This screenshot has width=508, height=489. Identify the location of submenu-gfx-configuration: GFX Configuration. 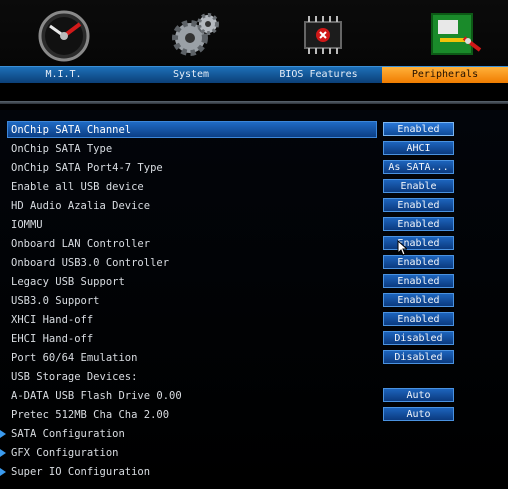
(254, 453).